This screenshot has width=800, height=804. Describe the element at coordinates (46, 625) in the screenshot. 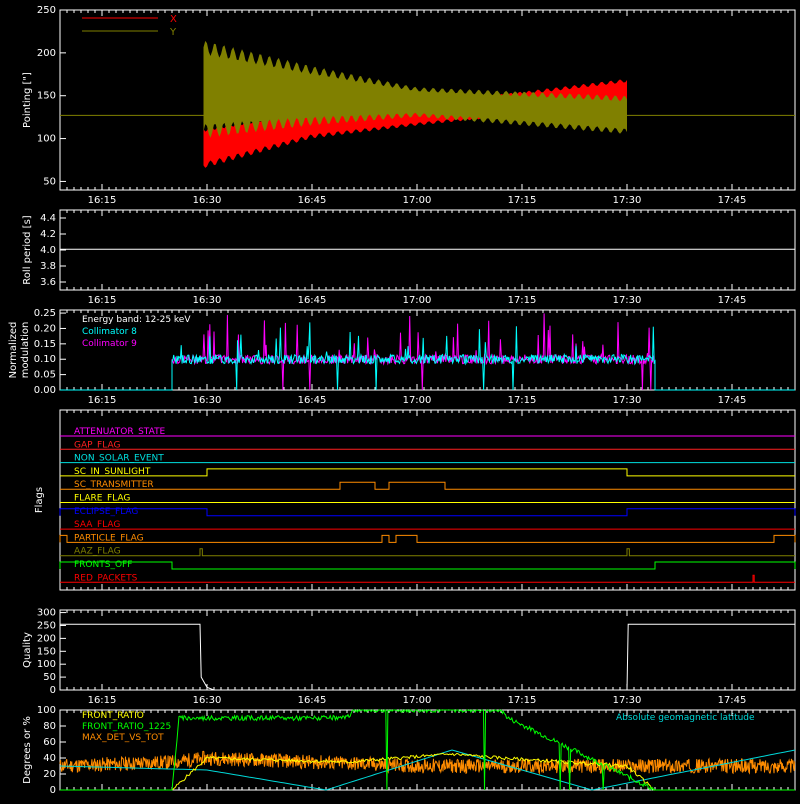

I see `quality-ytick-label: 250` at that location.